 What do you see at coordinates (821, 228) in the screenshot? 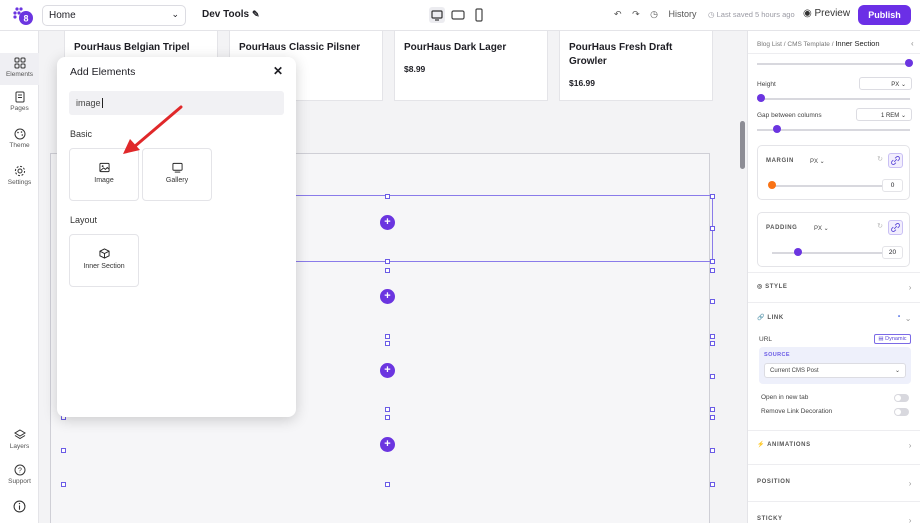
I see `padding-unit: PX ⌄` at bounding box center [821, 228].